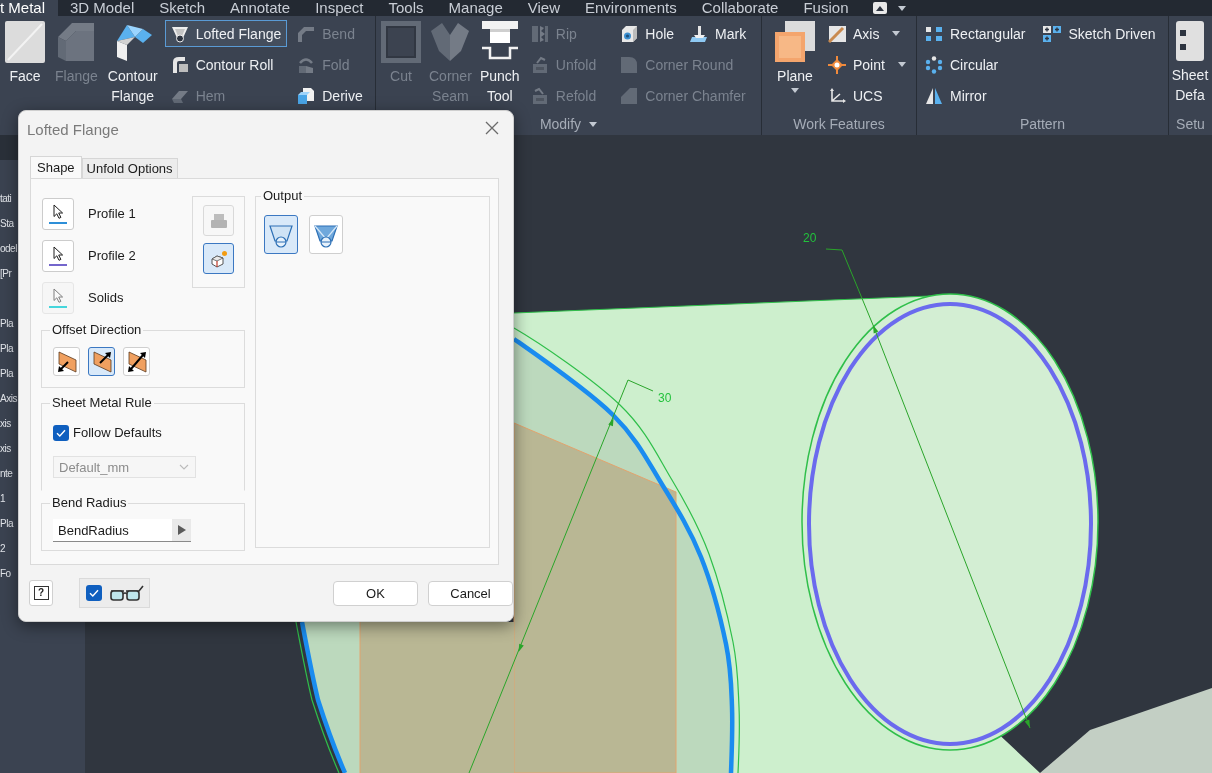 Image resolution: width=1212 pixels, height=773 pixels. I want to click on coordinate-axes-icon, so click(837, 95).